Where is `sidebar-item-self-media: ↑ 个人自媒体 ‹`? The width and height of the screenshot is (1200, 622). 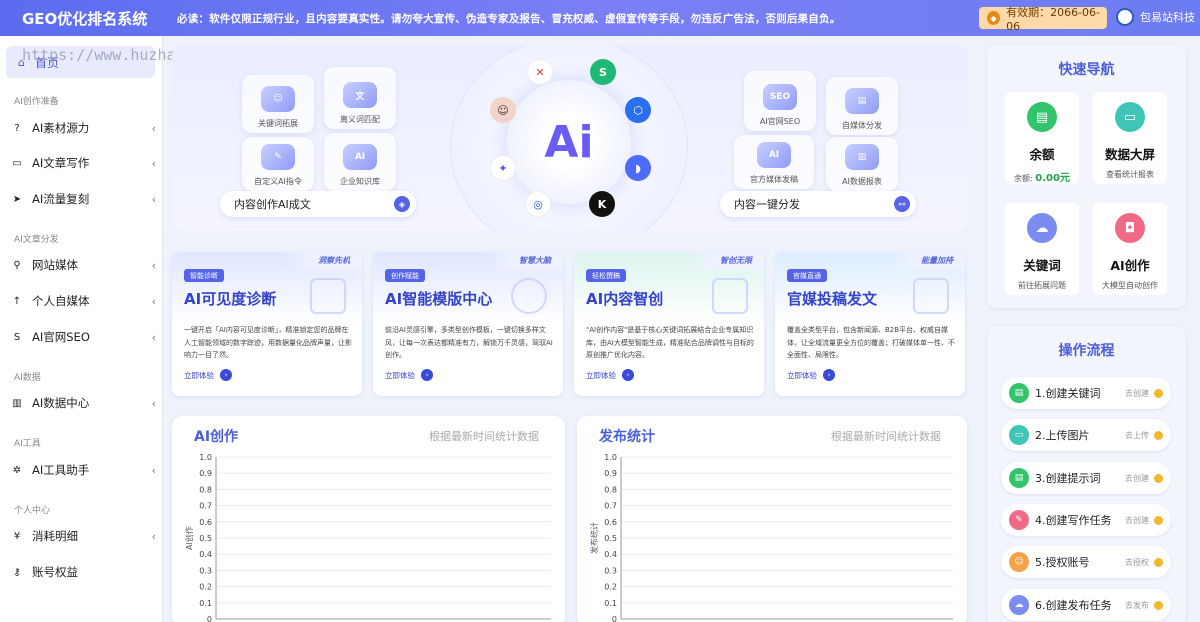
sidebar-item-self-media: ↑ 个人自媒体 ‹ is located at coordinates (83, 301).